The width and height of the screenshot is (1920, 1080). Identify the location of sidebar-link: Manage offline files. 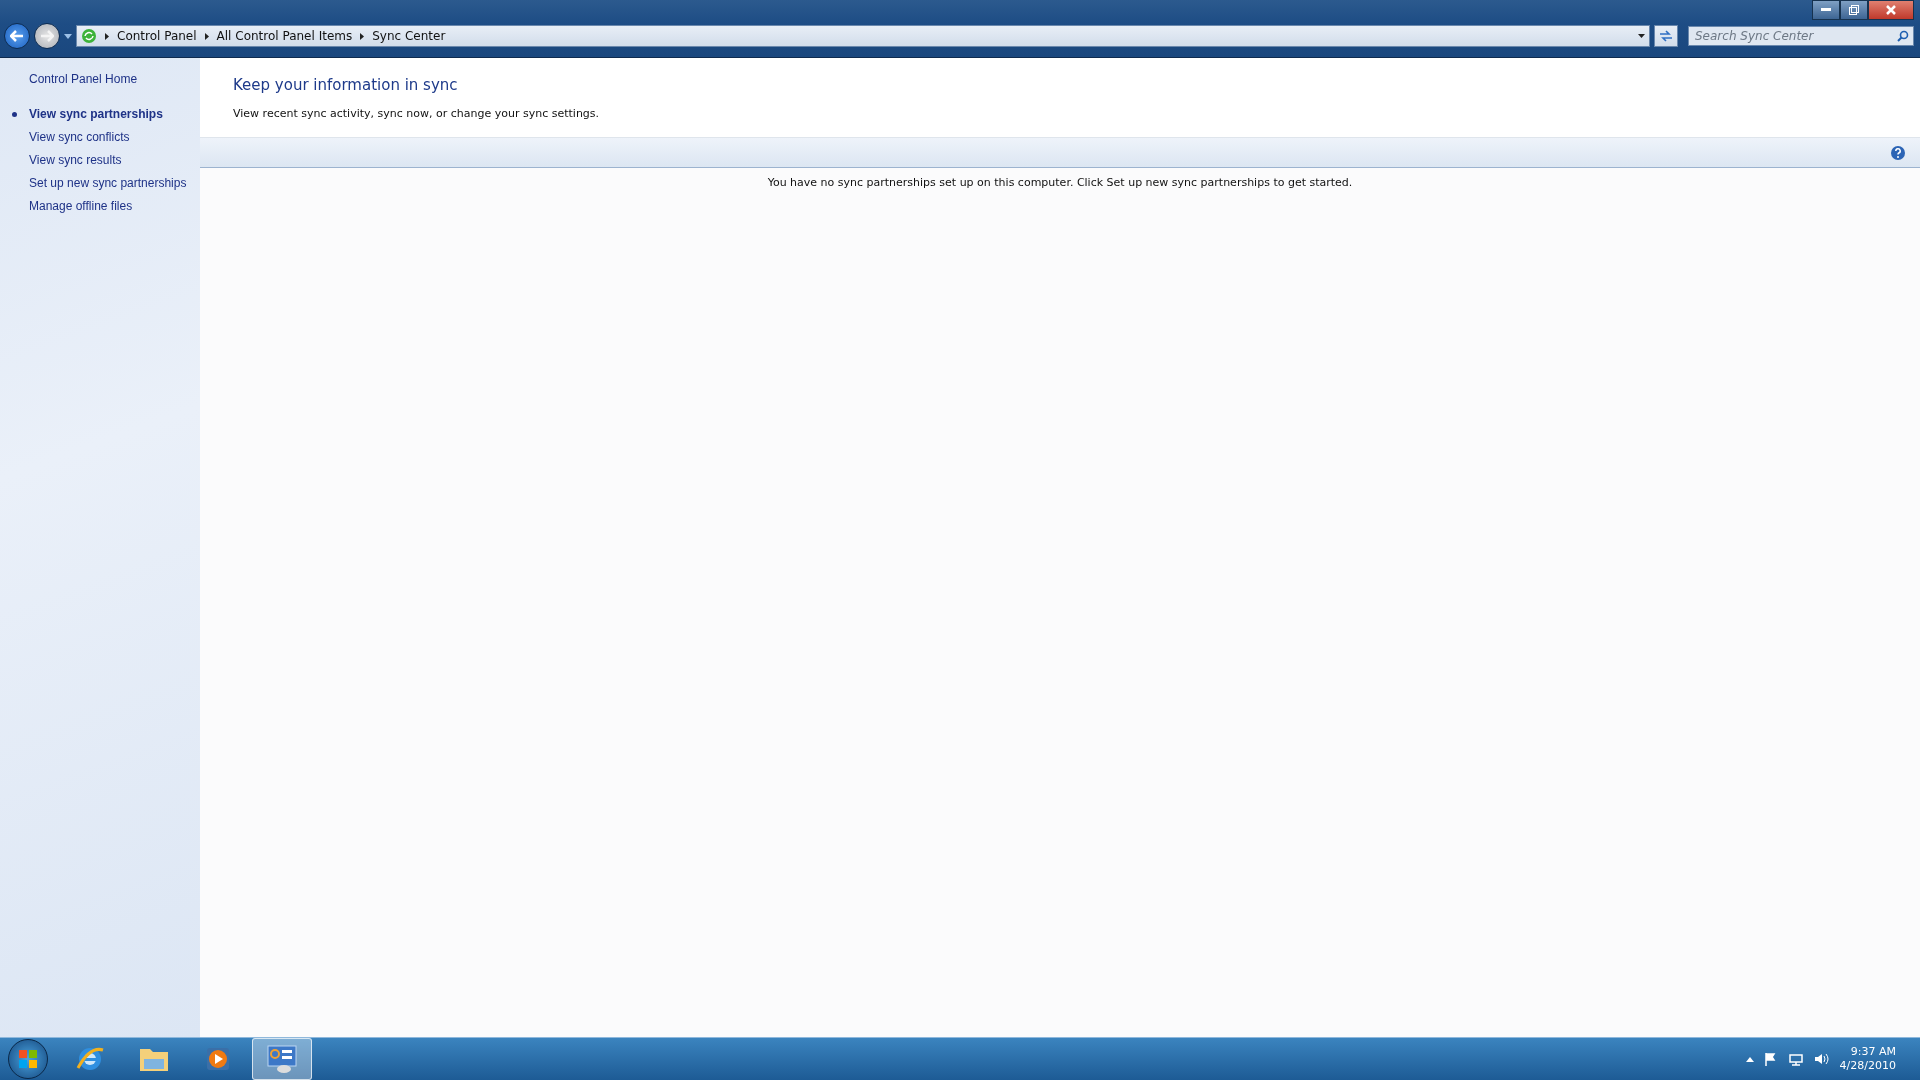
(81, 206).